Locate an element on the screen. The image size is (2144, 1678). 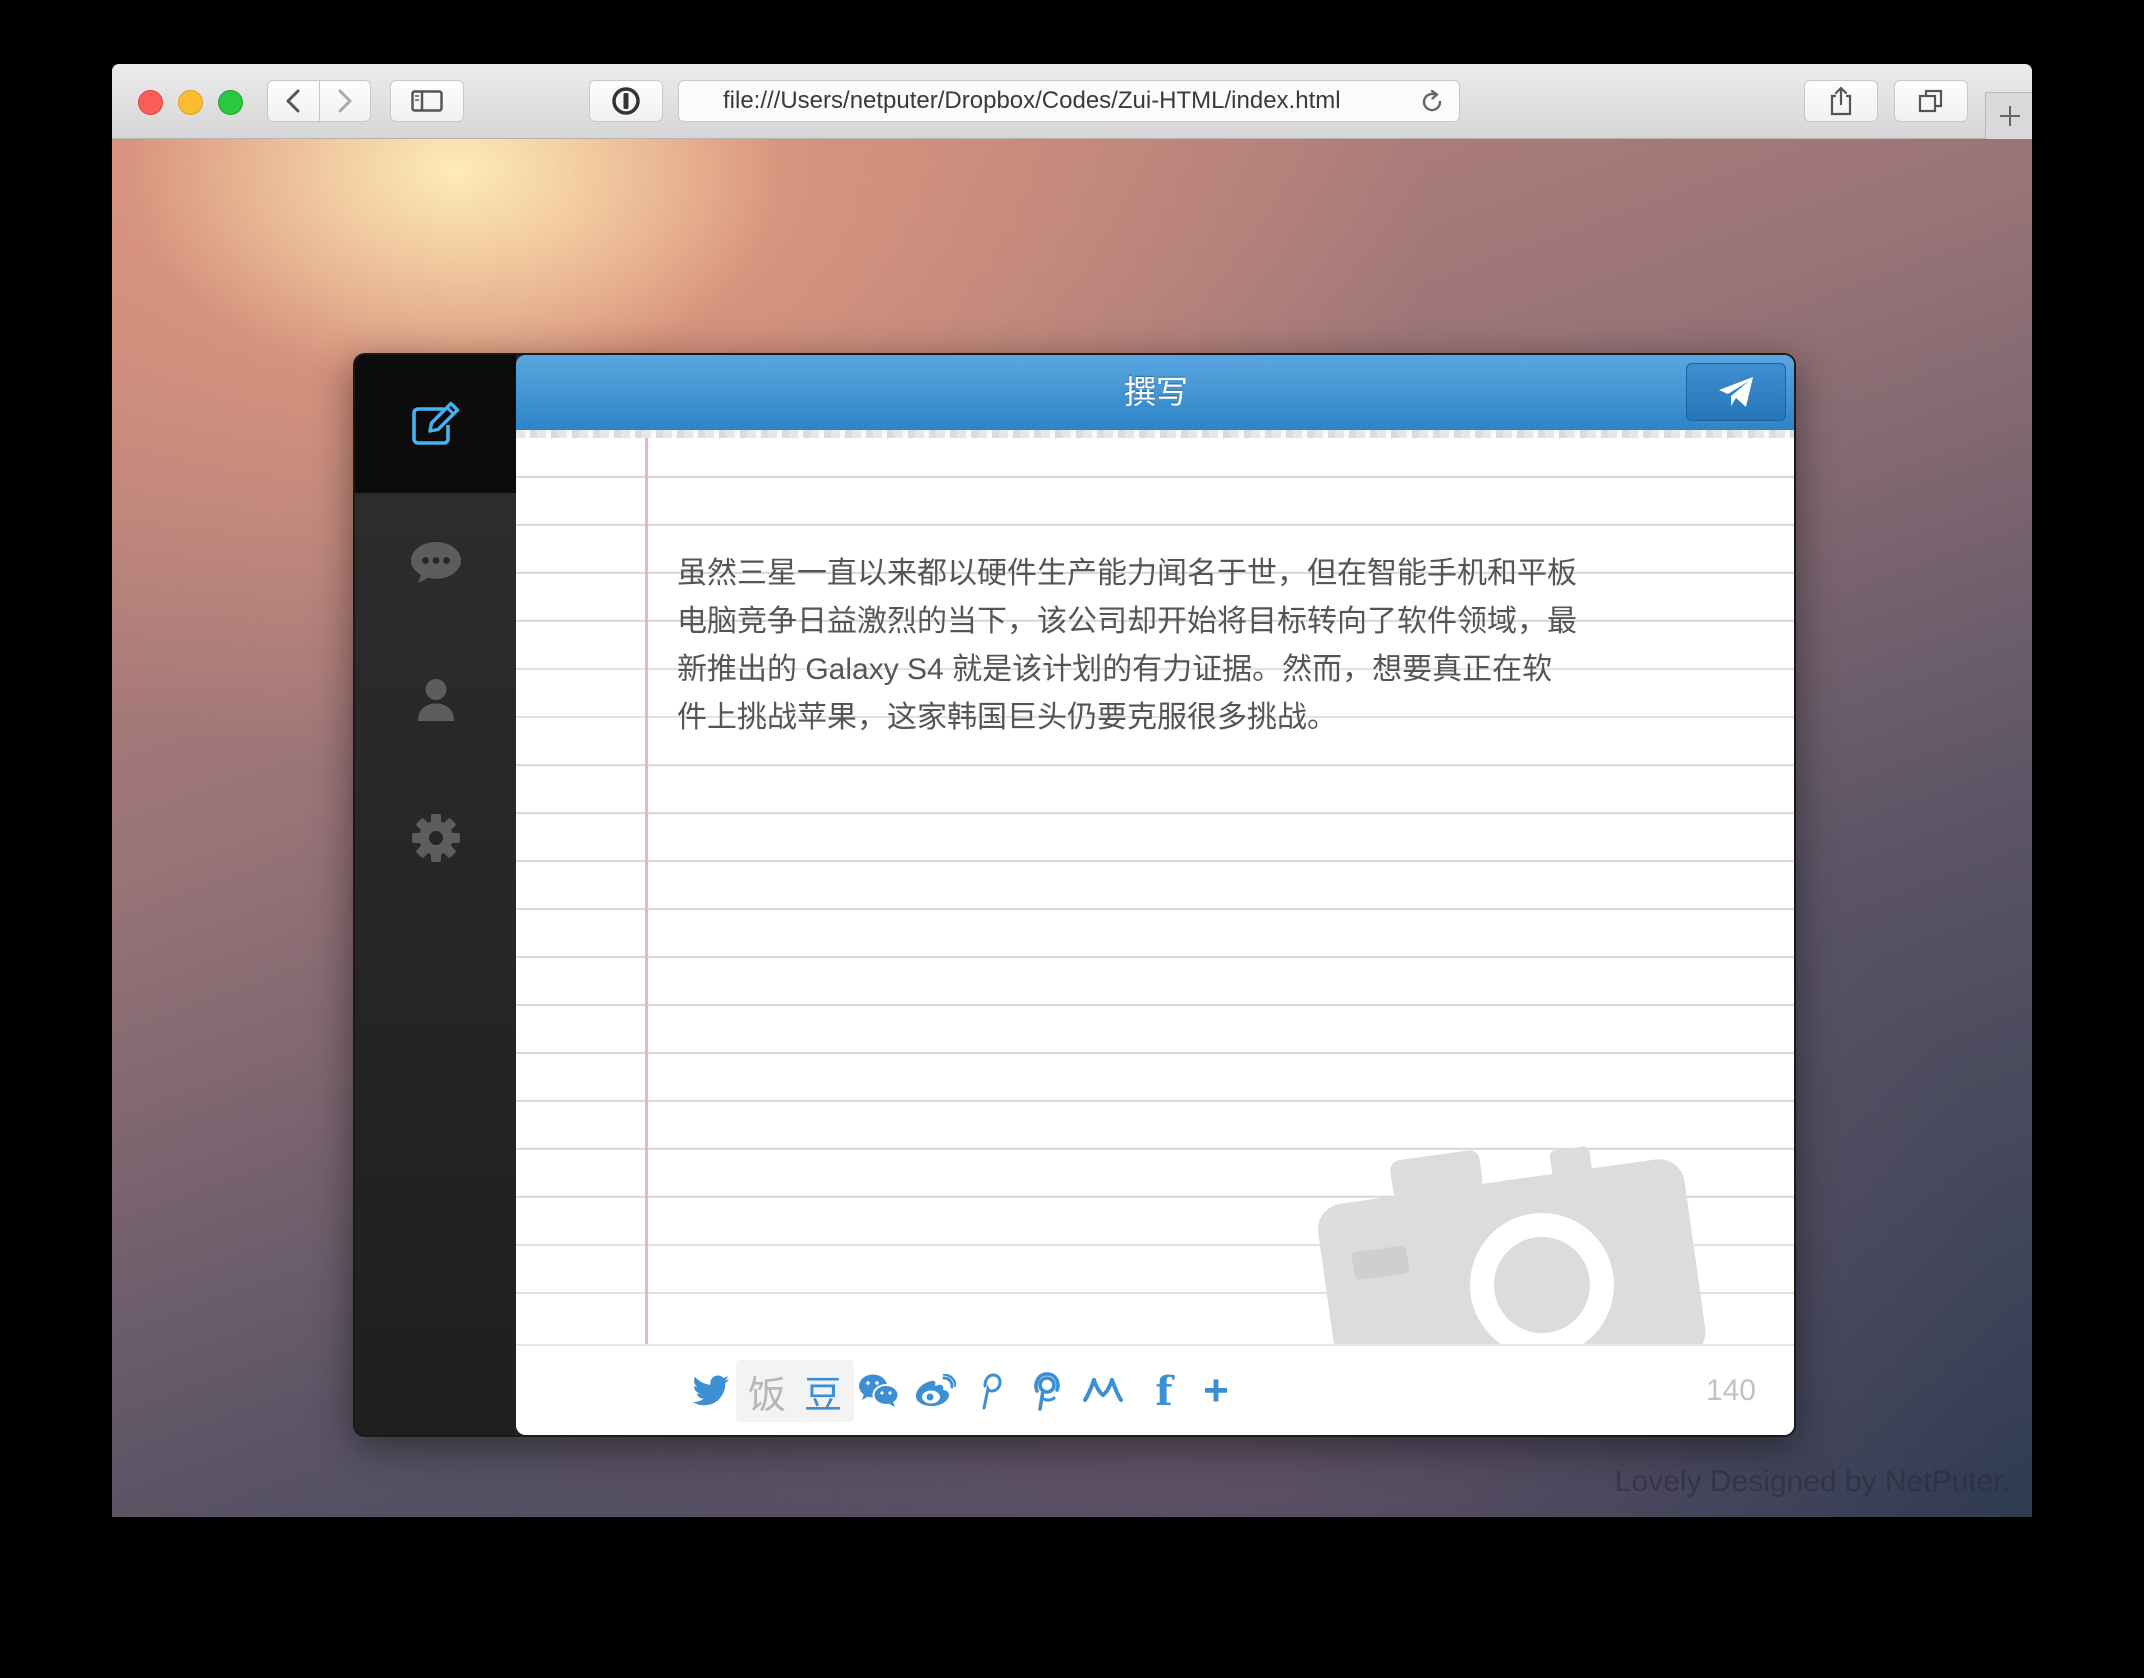
tencent-weibo-icon is located at coordinates (1047, 1391).